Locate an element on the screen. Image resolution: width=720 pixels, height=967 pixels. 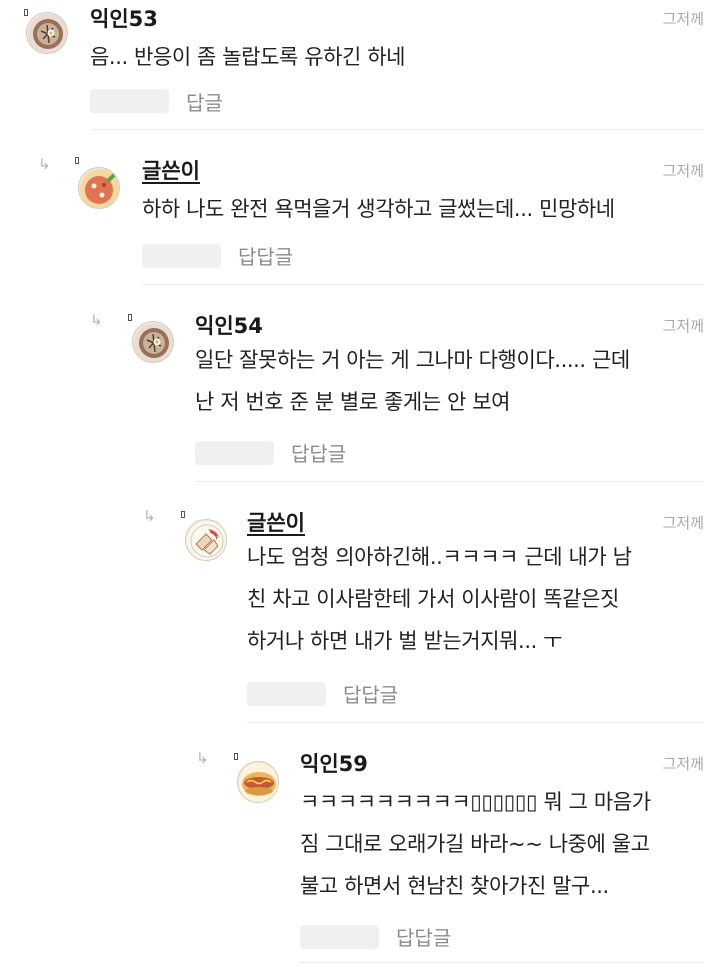
sashimi-plate-avatar-icon is located at coordinates (206, 540).